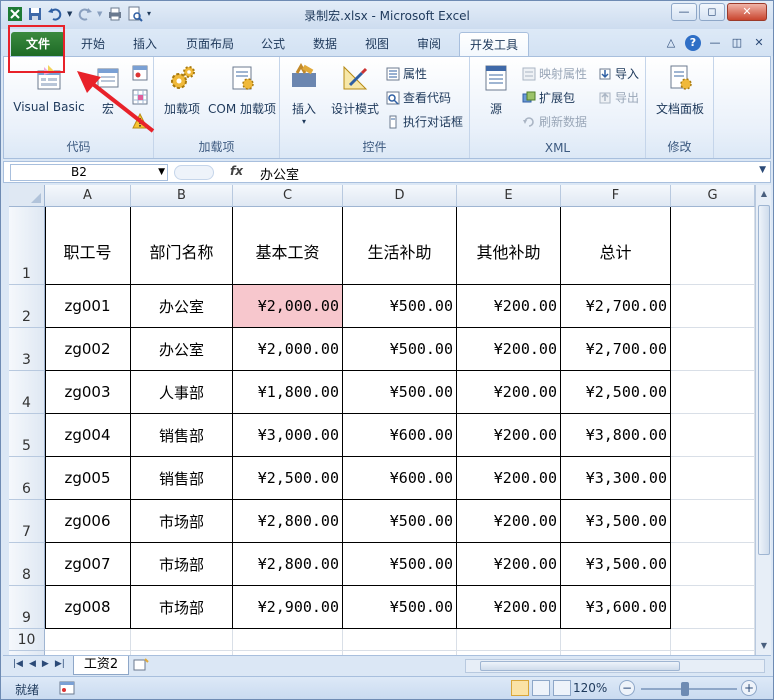 This screenshot has width=774, height=700. Describe the element at coordinates (304, 94) in the screenshot. I see `insert-control-button: 插入 ▾` at that location.